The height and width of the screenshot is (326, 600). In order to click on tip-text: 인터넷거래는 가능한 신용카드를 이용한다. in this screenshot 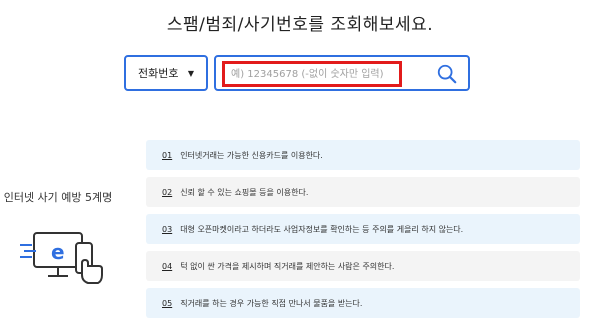, I will do `click(251, 155)`.